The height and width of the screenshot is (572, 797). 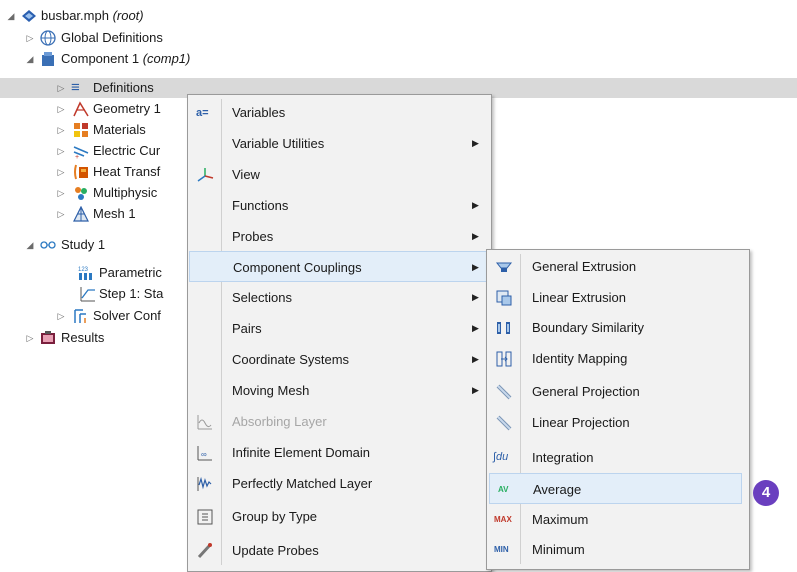 I want to click on menu-item-label: Group by Type, so click(x=275, y=516).